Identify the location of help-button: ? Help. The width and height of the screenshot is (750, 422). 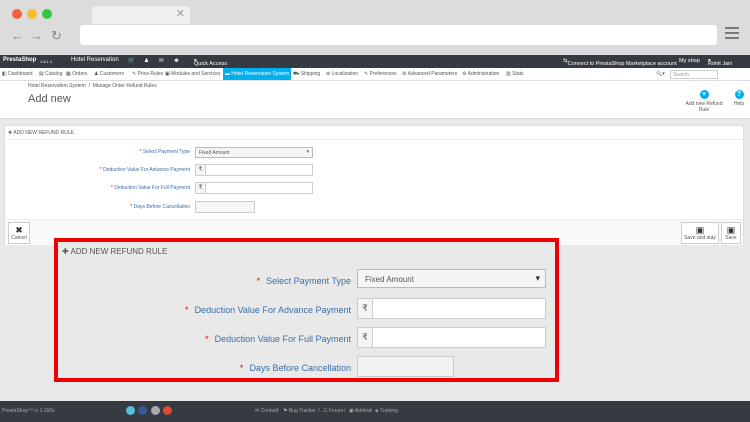
(739, 98).